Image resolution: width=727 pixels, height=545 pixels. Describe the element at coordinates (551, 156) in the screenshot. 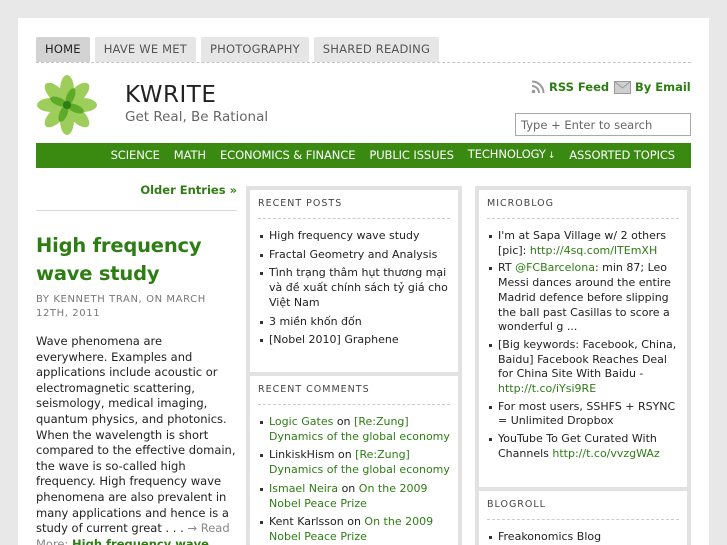

I see `chevron-down-icon: ↓` at that location.